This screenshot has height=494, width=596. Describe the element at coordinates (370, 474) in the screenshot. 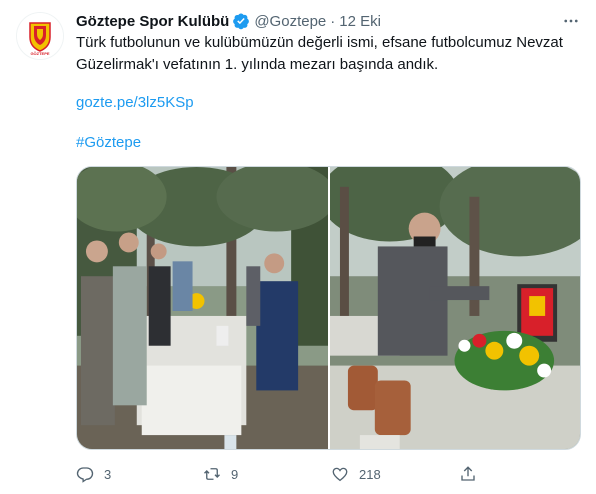

I see `like-count: 218` at that location.